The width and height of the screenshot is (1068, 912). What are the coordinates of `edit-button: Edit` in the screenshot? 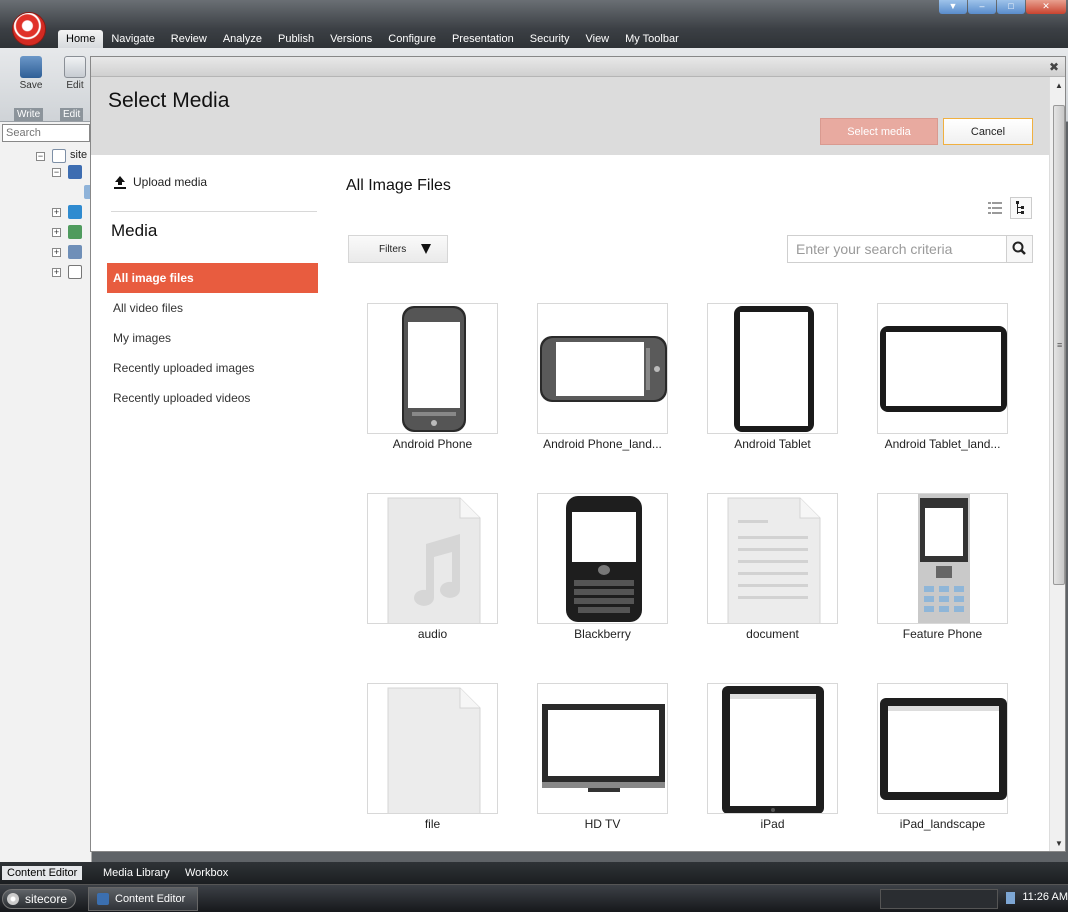 It's located at (75, 73).